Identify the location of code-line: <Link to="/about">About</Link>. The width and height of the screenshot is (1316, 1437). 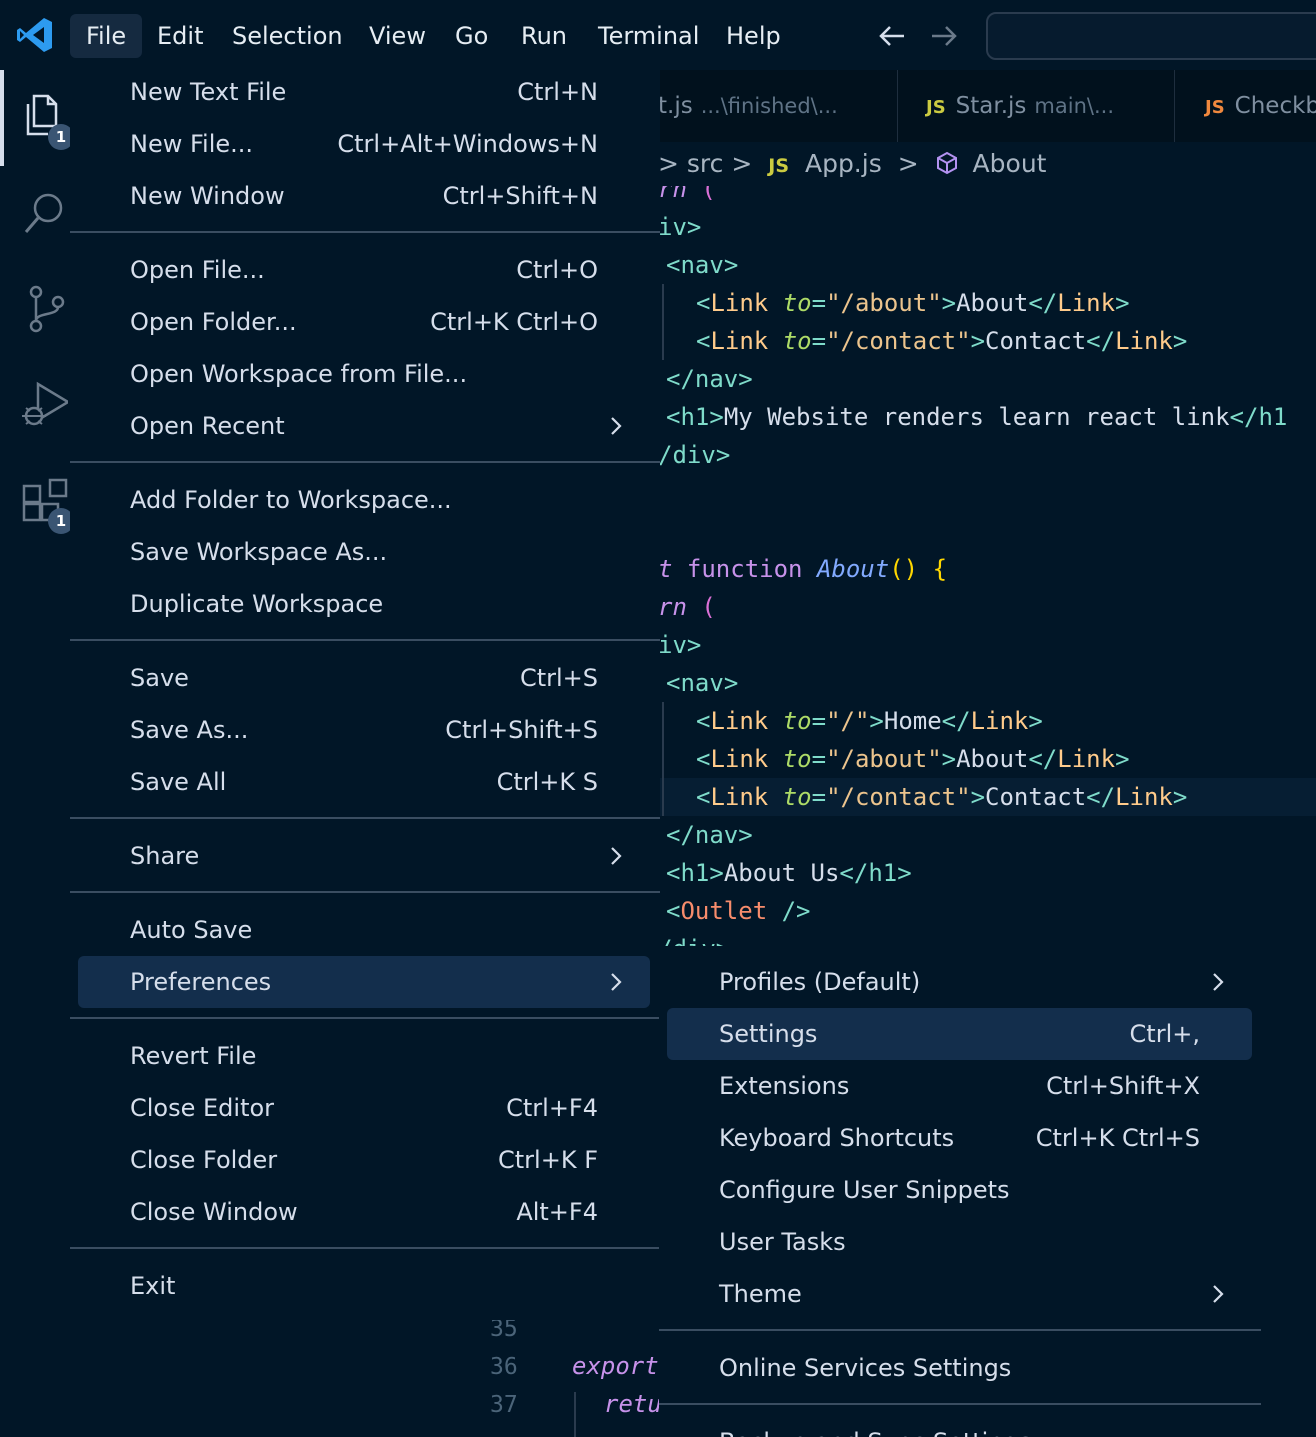
(913, 759).